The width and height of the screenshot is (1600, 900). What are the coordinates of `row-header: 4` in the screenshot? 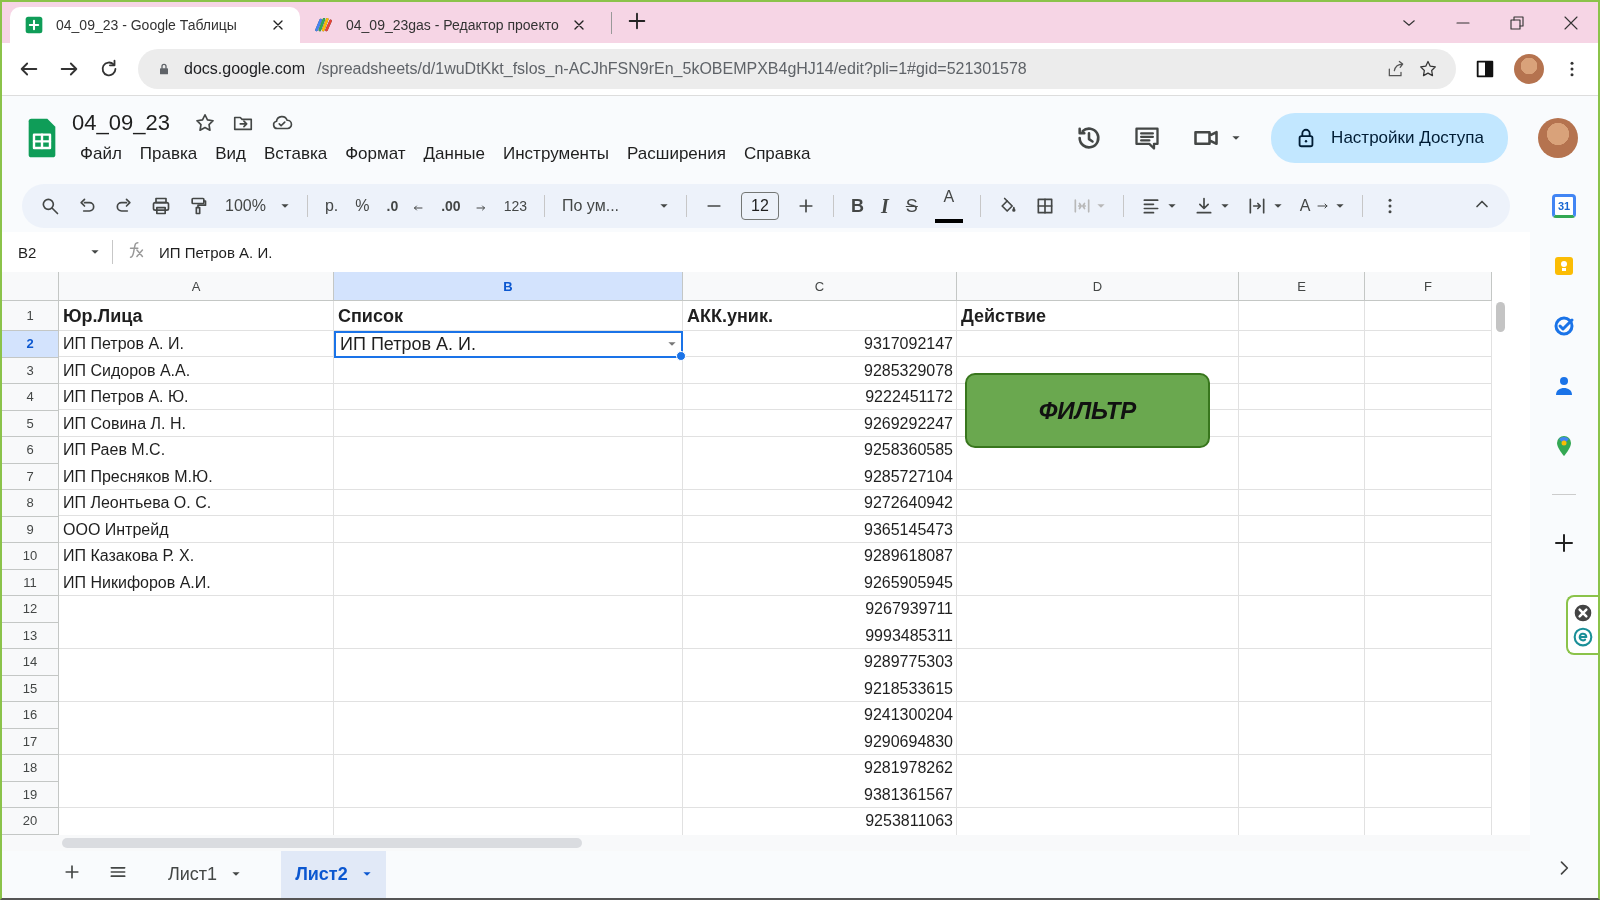 It's located at (30, 397).